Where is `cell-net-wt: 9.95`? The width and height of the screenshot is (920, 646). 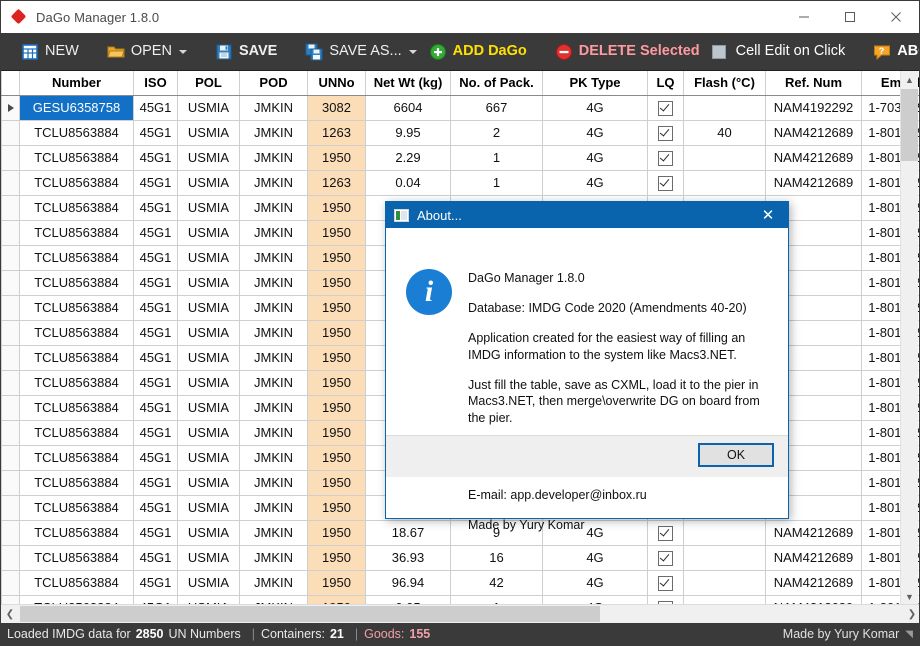 cell-net-wt: 9.95 is located at coordinates (408, 132).